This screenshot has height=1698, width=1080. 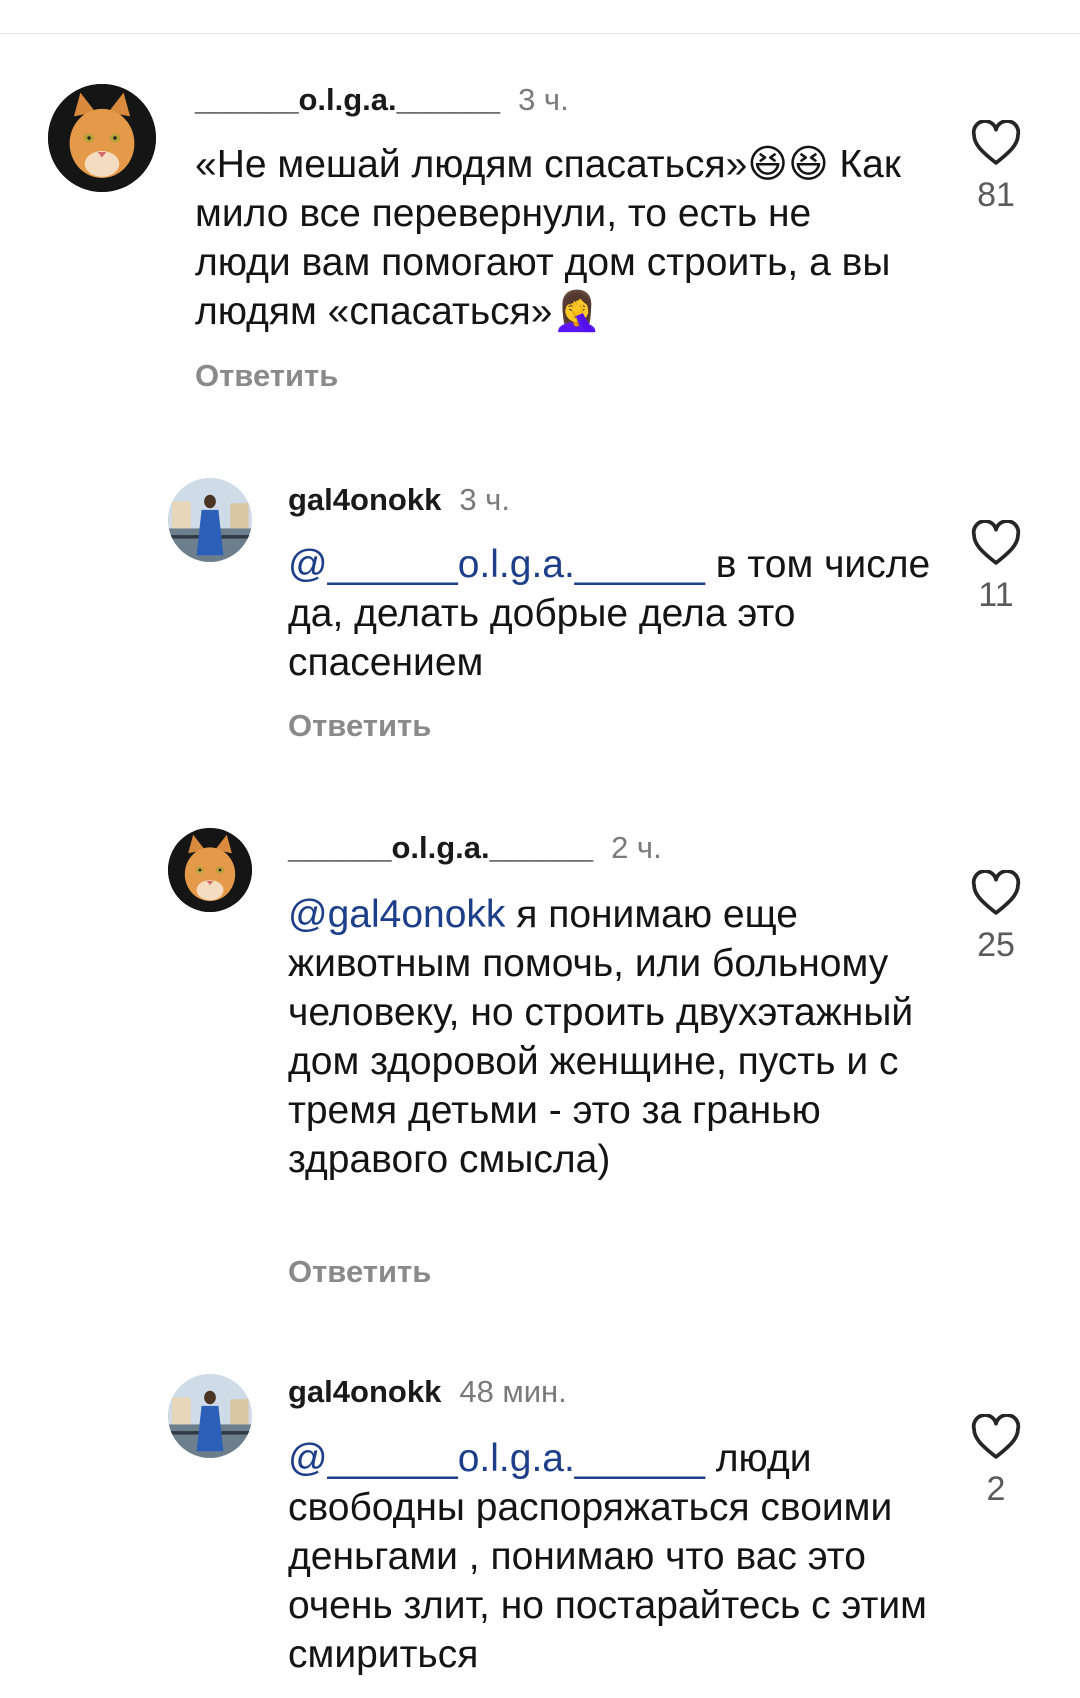 What do you see at coordinates (996, 567) in the screenshot?
I see `like-block: 11` at bounding box center [996, 567].